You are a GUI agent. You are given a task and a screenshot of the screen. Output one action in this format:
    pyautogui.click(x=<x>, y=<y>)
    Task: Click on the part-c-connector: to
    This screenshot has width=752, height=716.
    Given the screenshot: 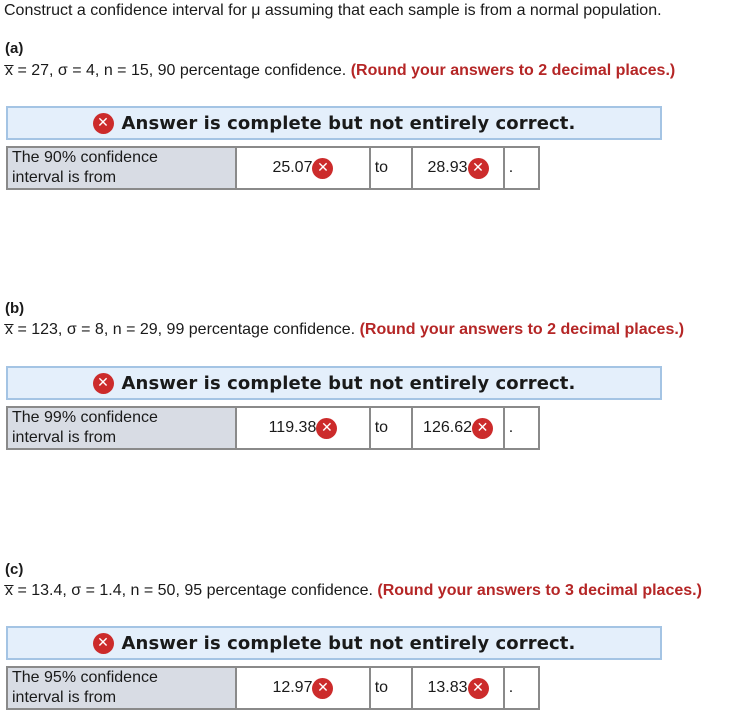 What is the action you would take?
    pyautogui.click(x=392, y=688)
    